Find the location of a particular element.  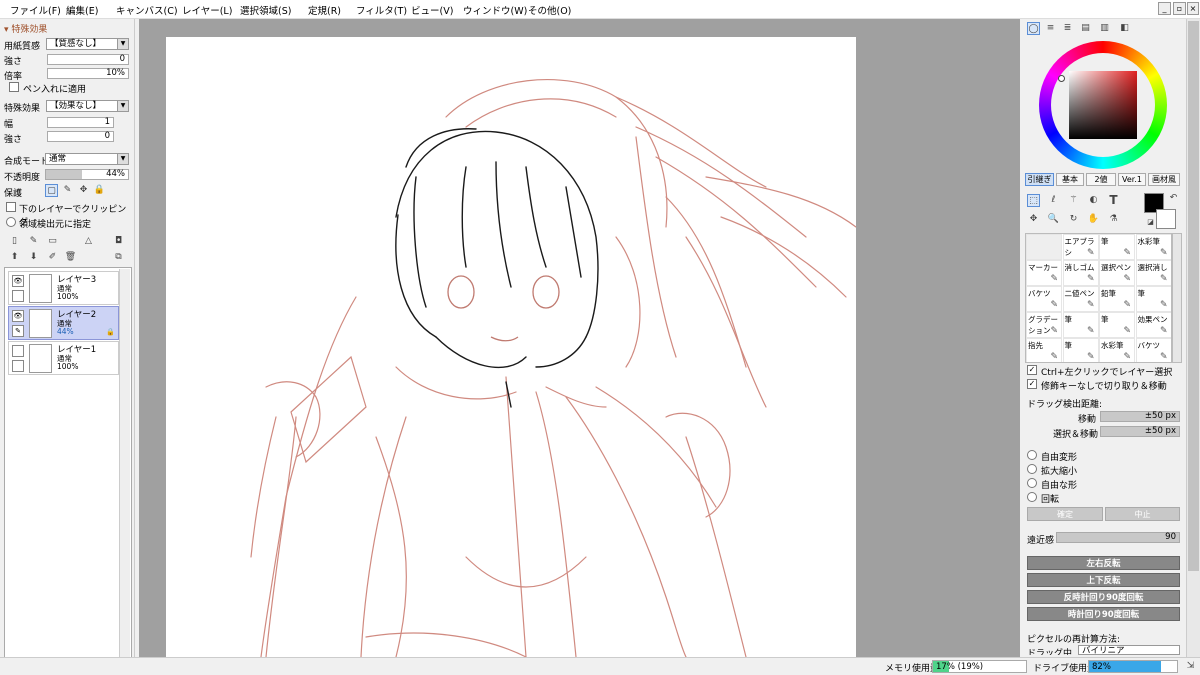

brush-slot: 選択ペン ✎ is located at coordinates (1117, 273).